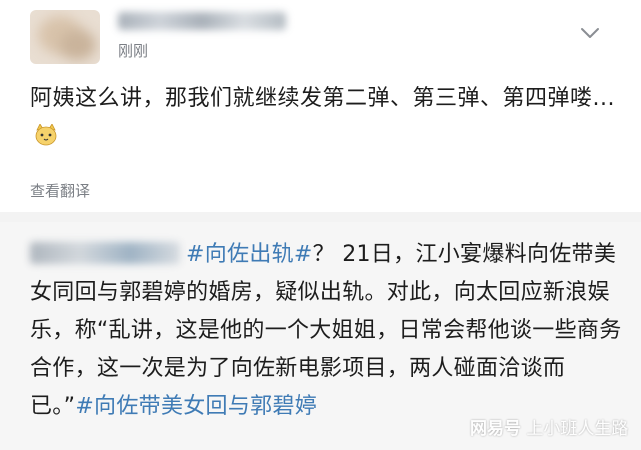 The image size is (641, 450). Describe the element at coordinates (196, 406) in the screenshot. I see `hashtag-link: #向佐带美女回与郭碧婷` at that location.